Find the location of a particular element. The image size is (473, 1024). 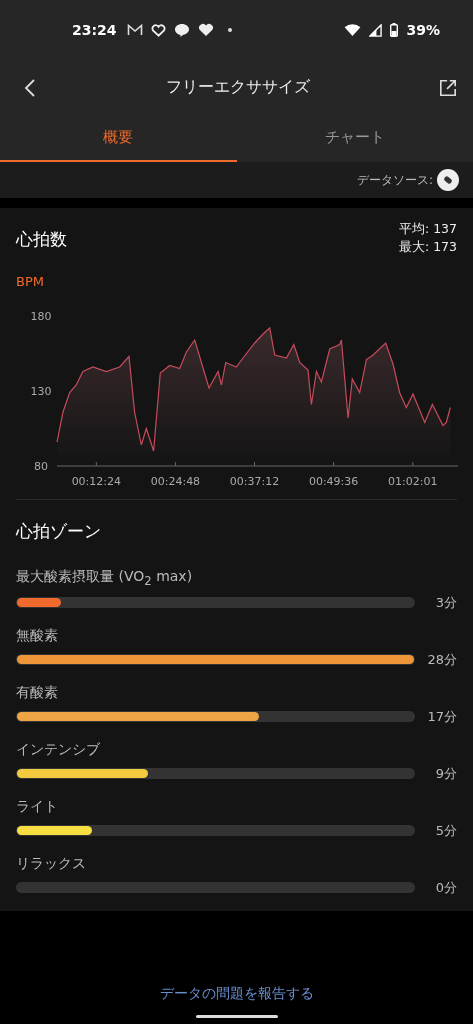

average-value: 平均: 137 is located at coordinates (427, 229).